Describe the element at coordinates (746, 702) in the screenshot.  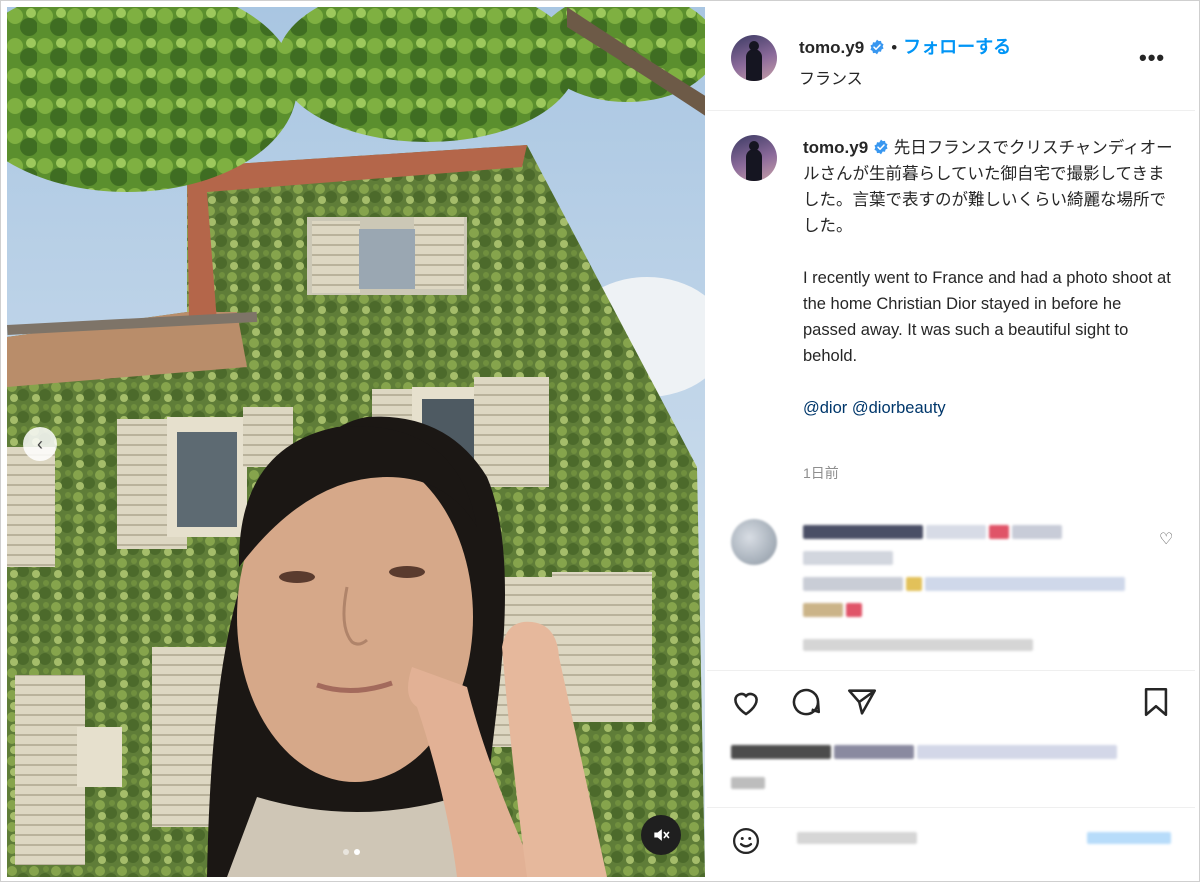
I see `heart-icon` at that location.